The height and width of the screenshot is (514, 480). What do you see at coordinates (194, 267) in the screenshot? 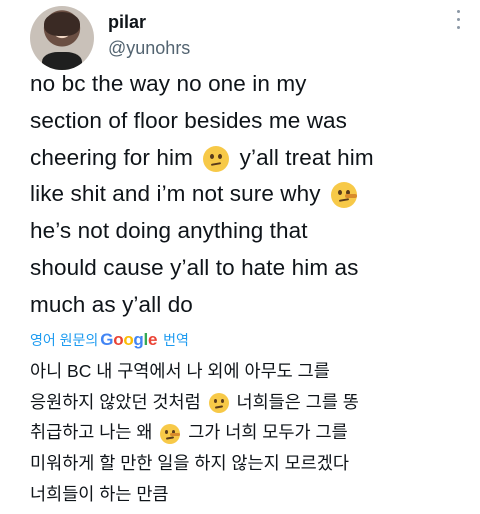
I see `tweet-line: should cause y’all to hate him as` at bounding box center [194, 267].